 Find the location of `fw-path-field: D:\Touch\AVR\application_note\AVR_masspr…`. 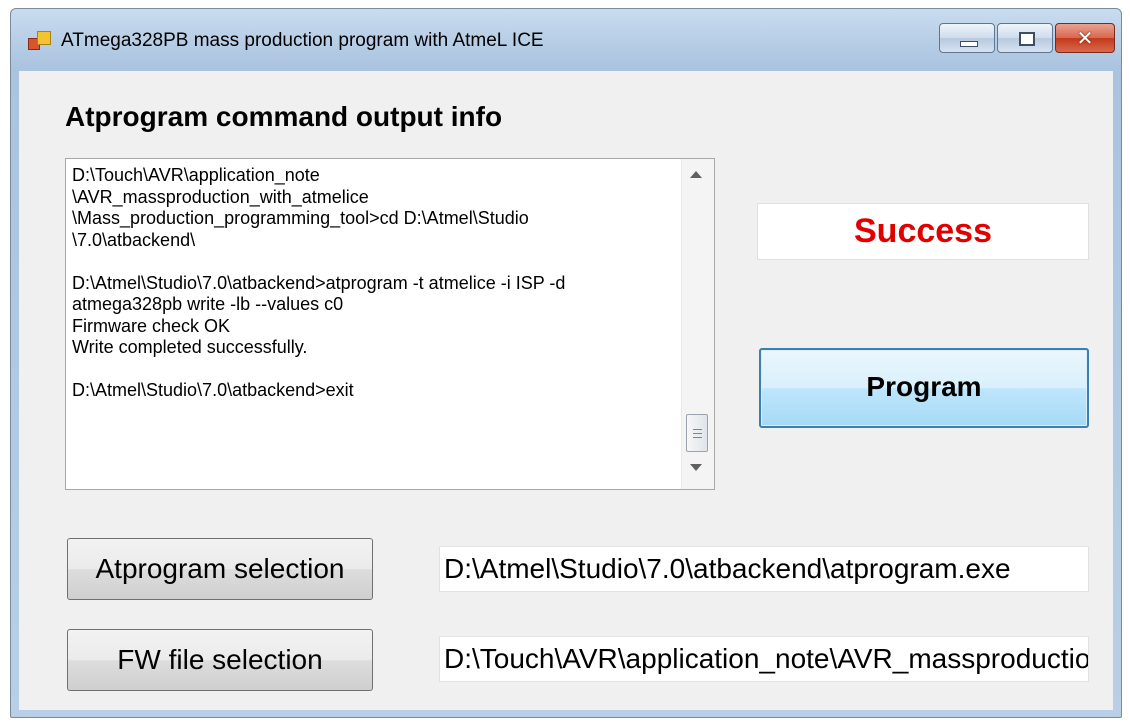

fw-path-field: D:\Touch\AVR\application_note\AVR_masspr… is located at coordinates (764, 659).